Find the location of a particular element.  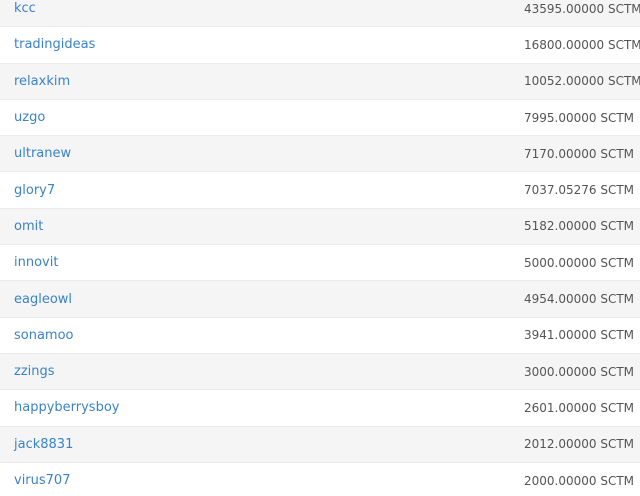

amount-value: 7037.05276 SCTM is located at coordinates (579, 190).